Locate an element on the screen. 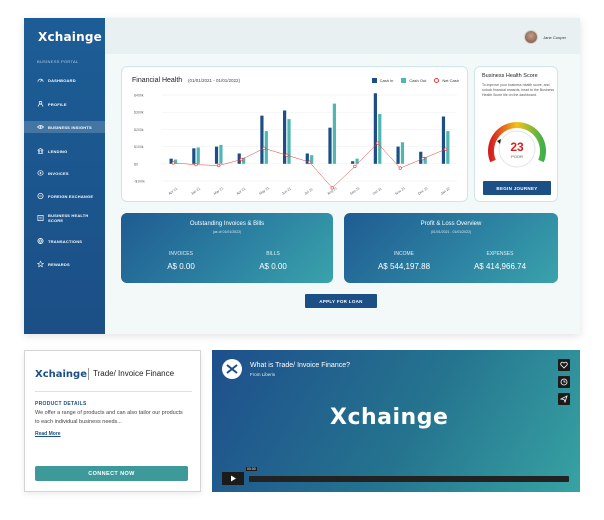  sidebar-item-profile: PROFILE is located at coordinates (64, 104).